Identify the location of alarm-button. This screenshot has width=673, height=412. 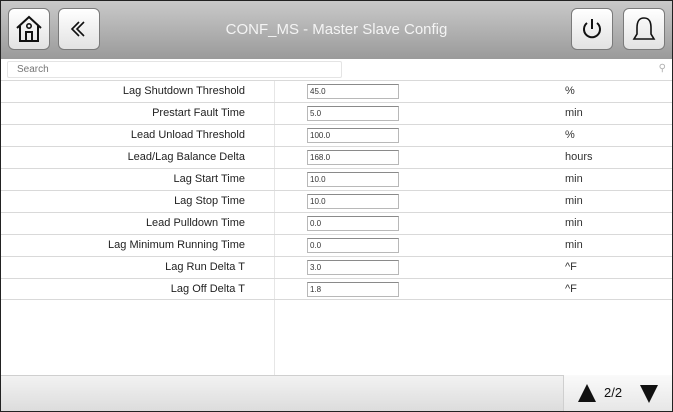
(644, 29).